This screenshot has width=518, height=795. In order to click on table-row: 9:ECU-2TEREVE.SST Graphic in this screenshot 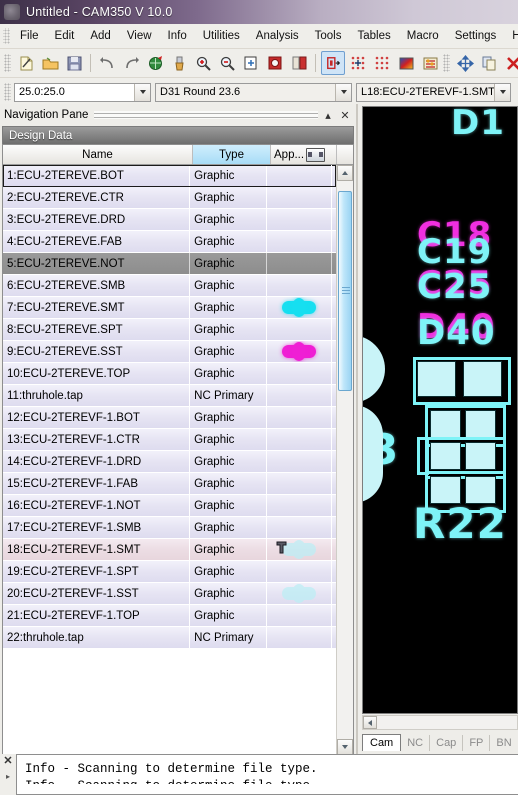, I will do `click(169, 352)`.